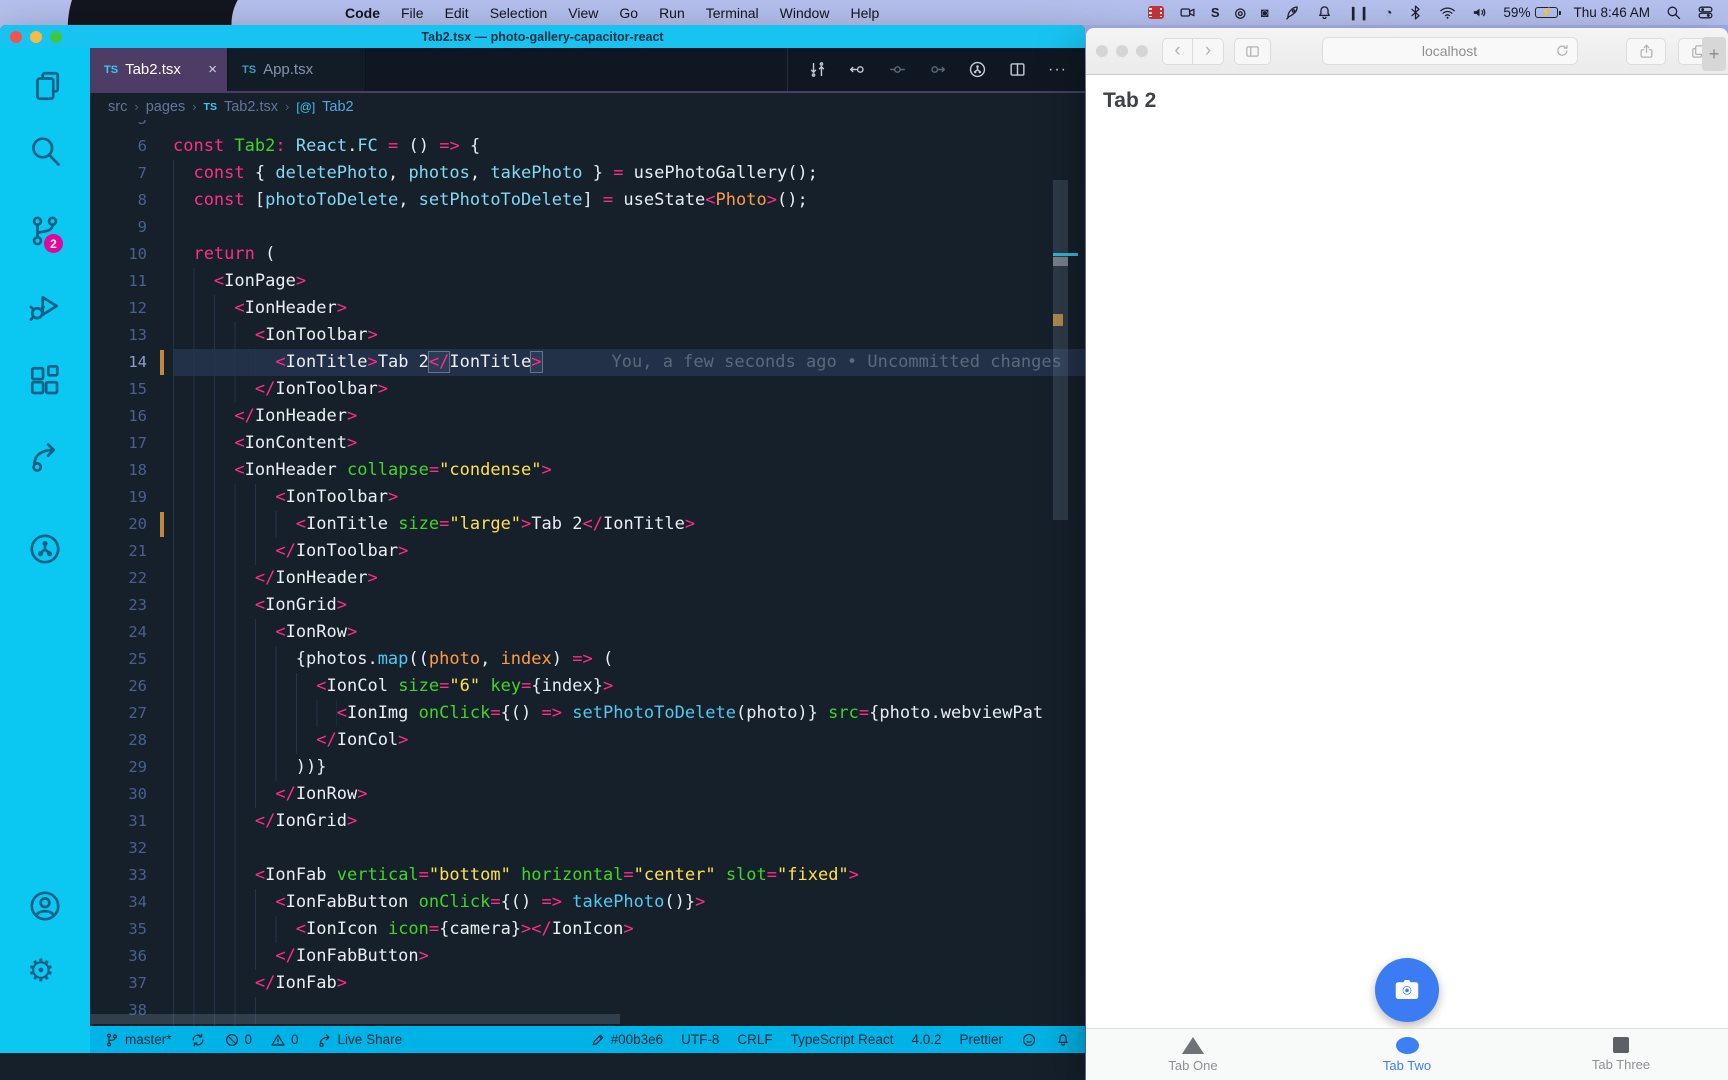  Describe the element at coordinates (1621, 1054) in the screenshot. I see `tab-tab-three: Tab Three` at that location.